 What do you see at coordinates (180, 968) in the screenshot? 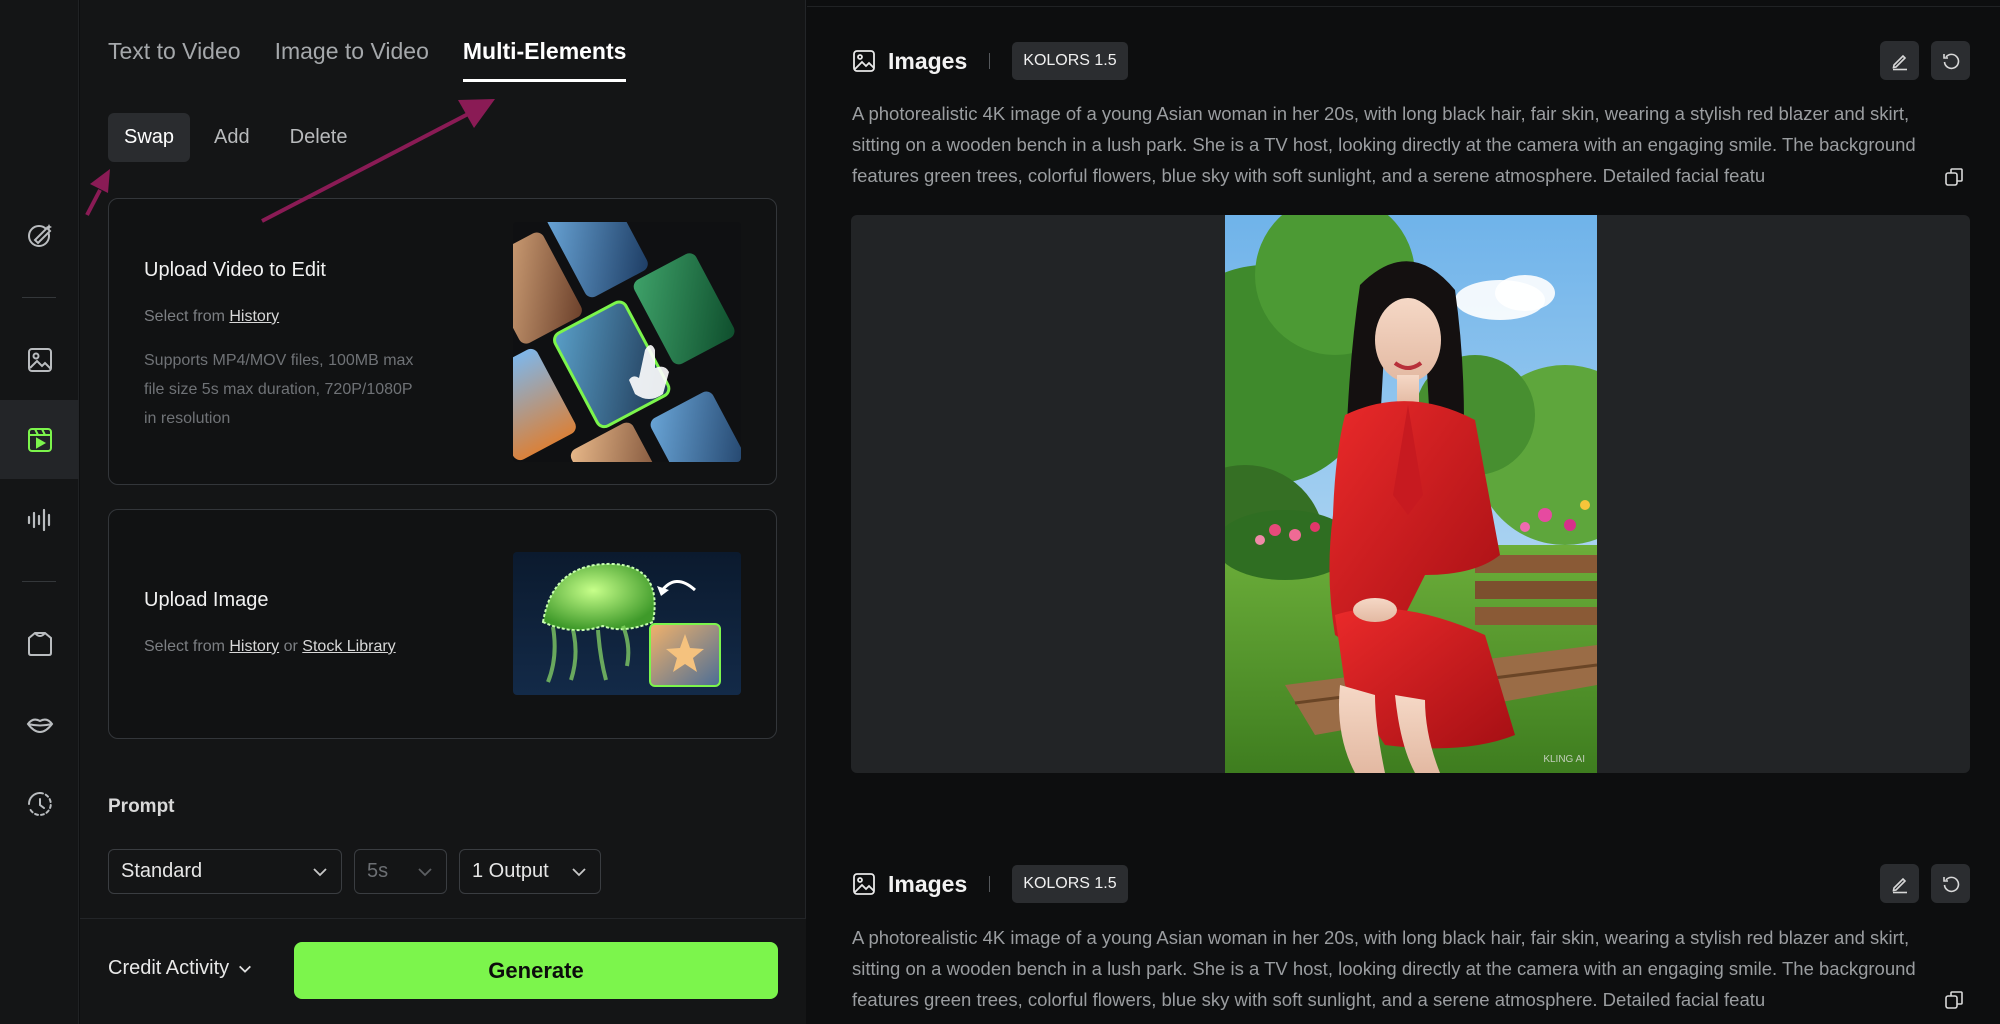
I see `credit-activity-dropdown: Credit Activity` at bounding box center [180, 968].